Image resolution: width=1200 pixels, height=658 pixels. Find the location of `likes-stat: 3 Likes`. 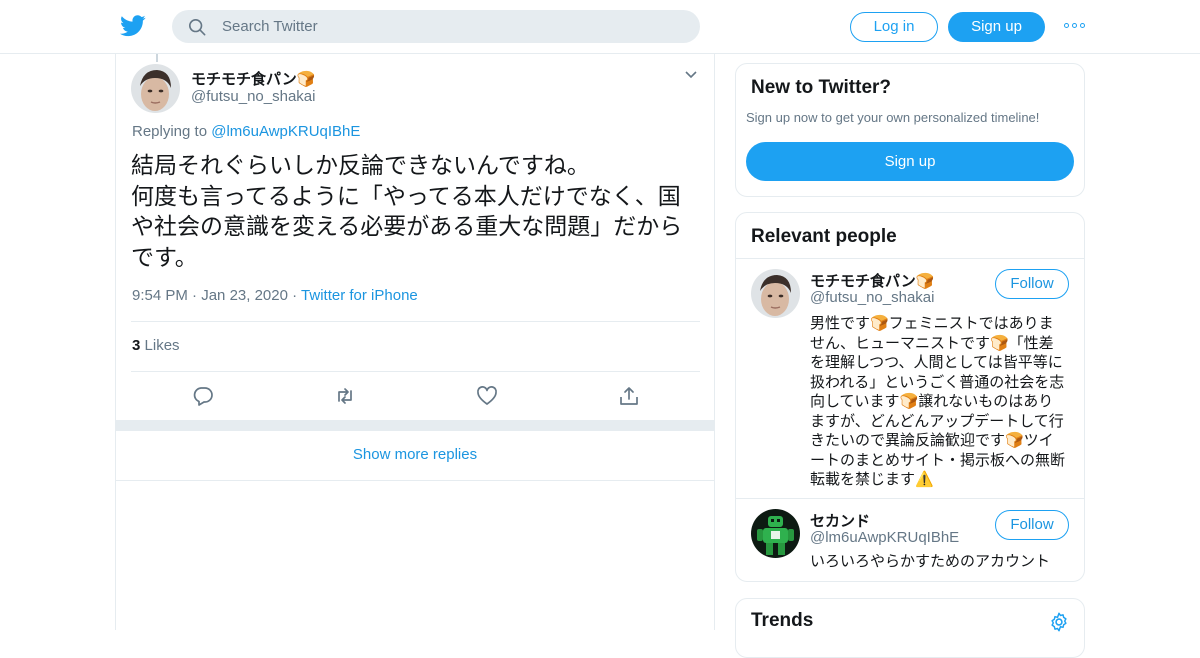

likes-stat: 3 Likes is located at coordinates (156, 345).